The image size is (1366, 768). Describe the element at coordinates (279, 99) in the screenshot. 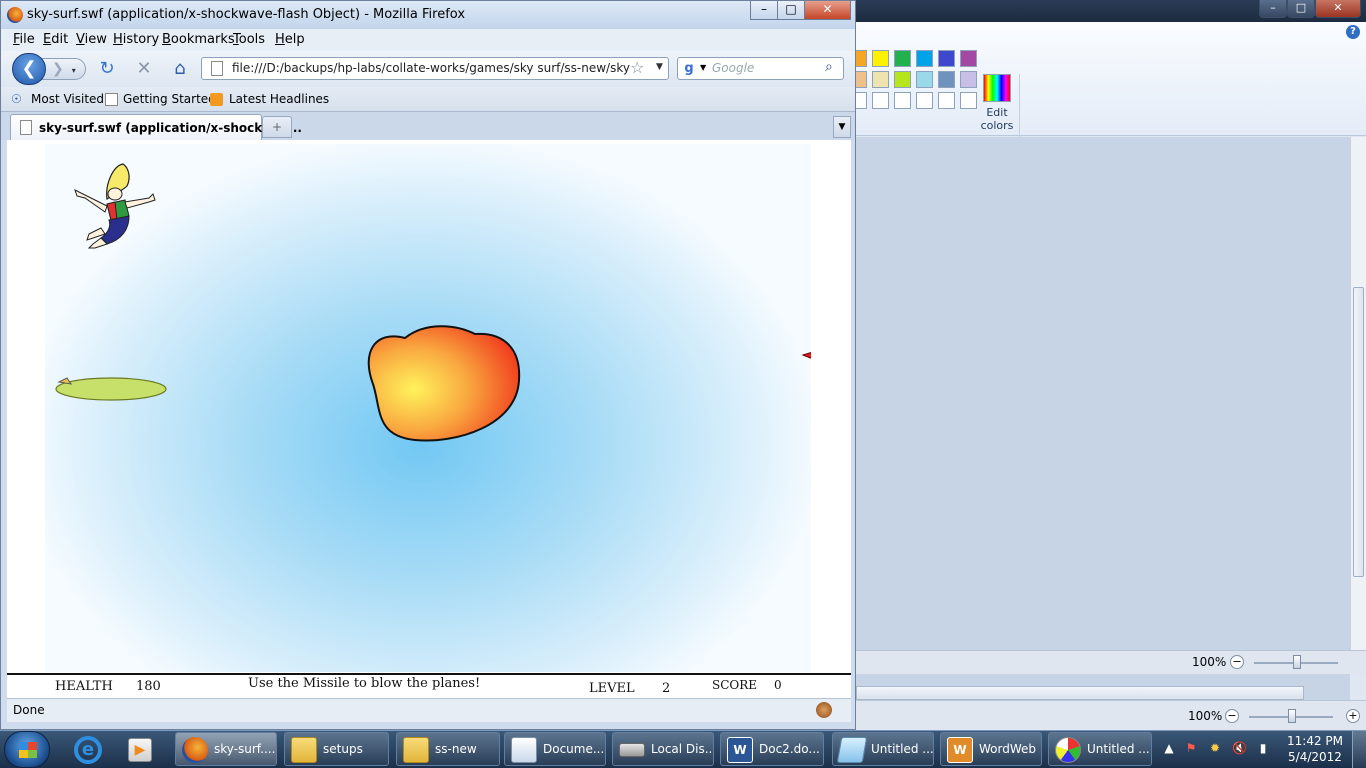

I see `bookmark-latest-headlines: Latest Headlines` at that location.